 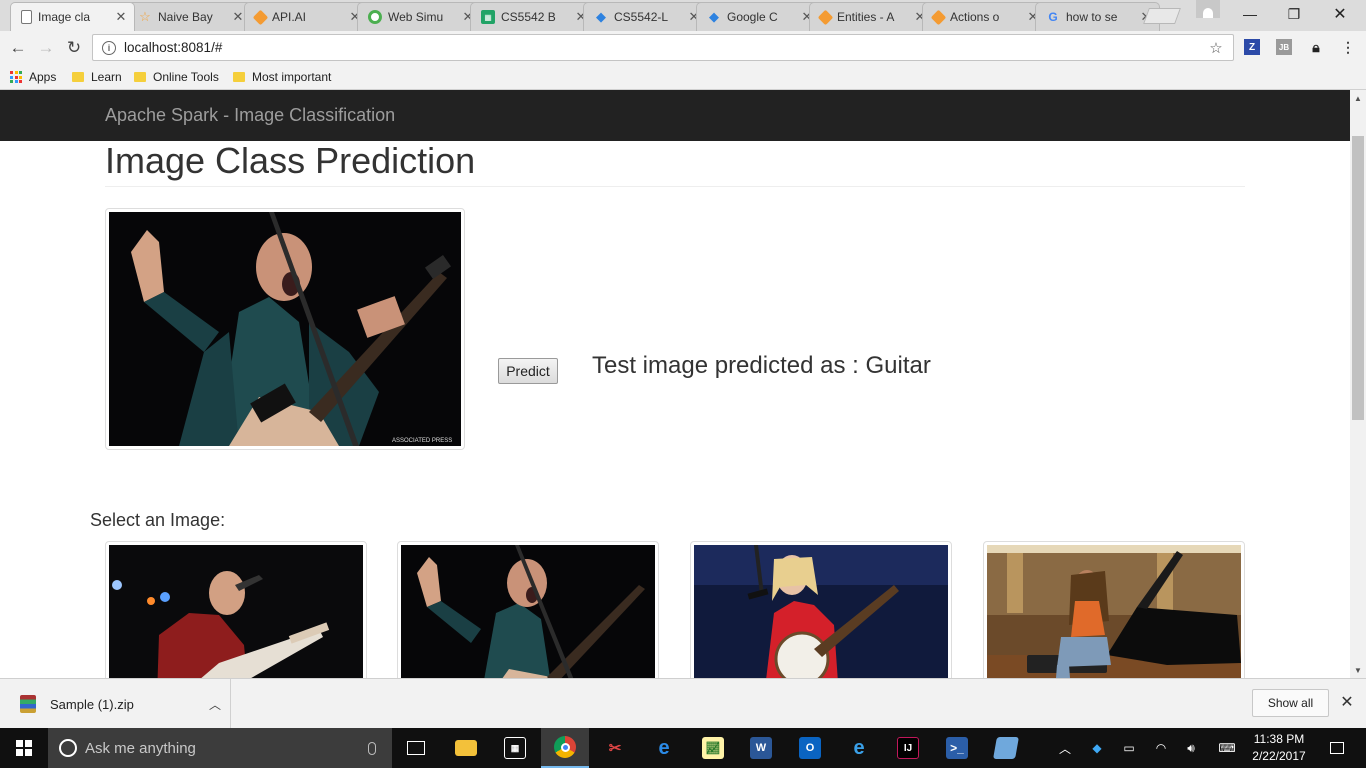 I want to click on taskbar-powershell: >_, so click(x=957, y=748).